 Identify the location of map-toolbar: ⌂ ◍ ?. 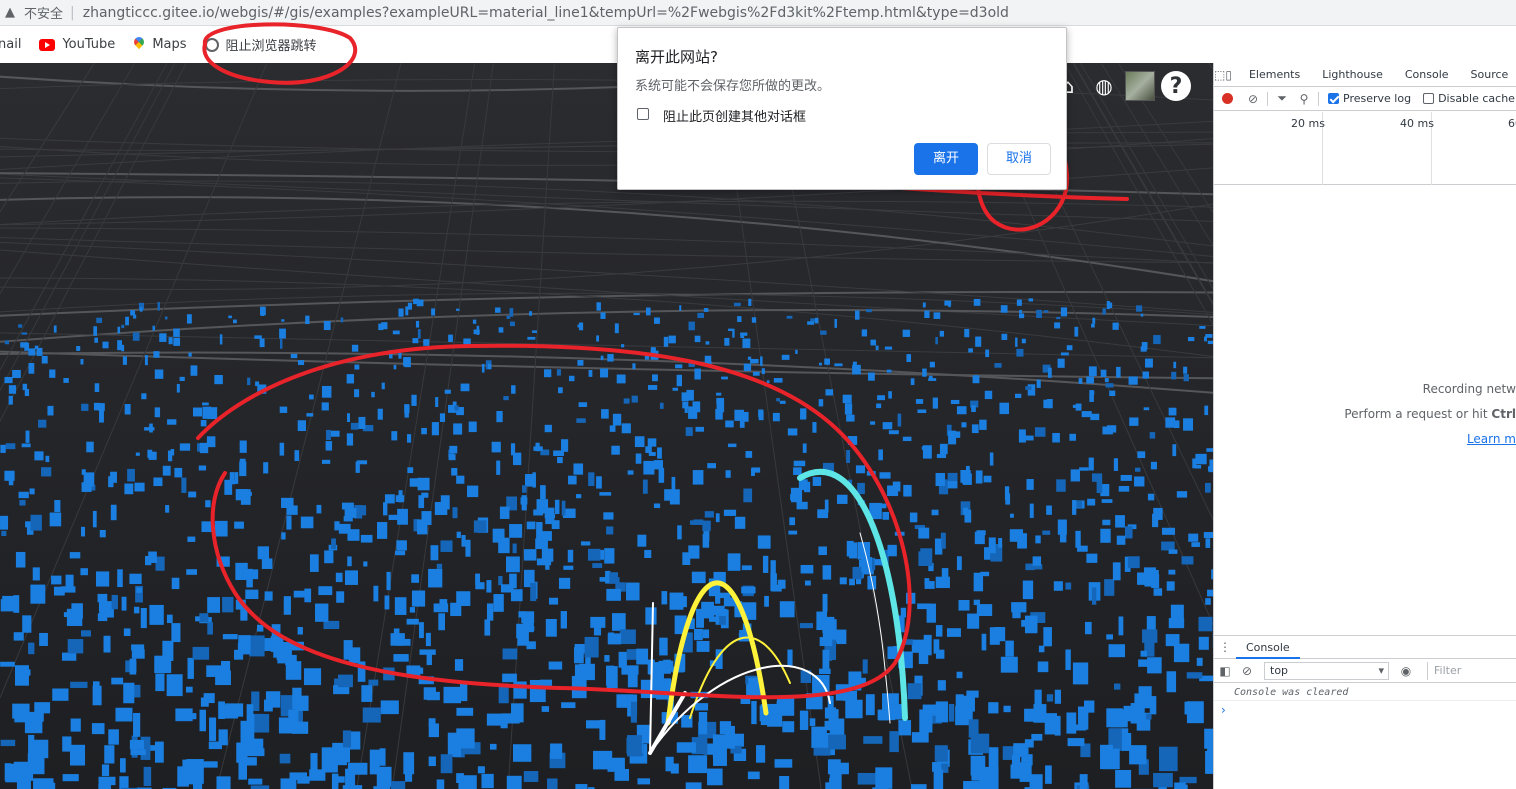
(1122, 86).